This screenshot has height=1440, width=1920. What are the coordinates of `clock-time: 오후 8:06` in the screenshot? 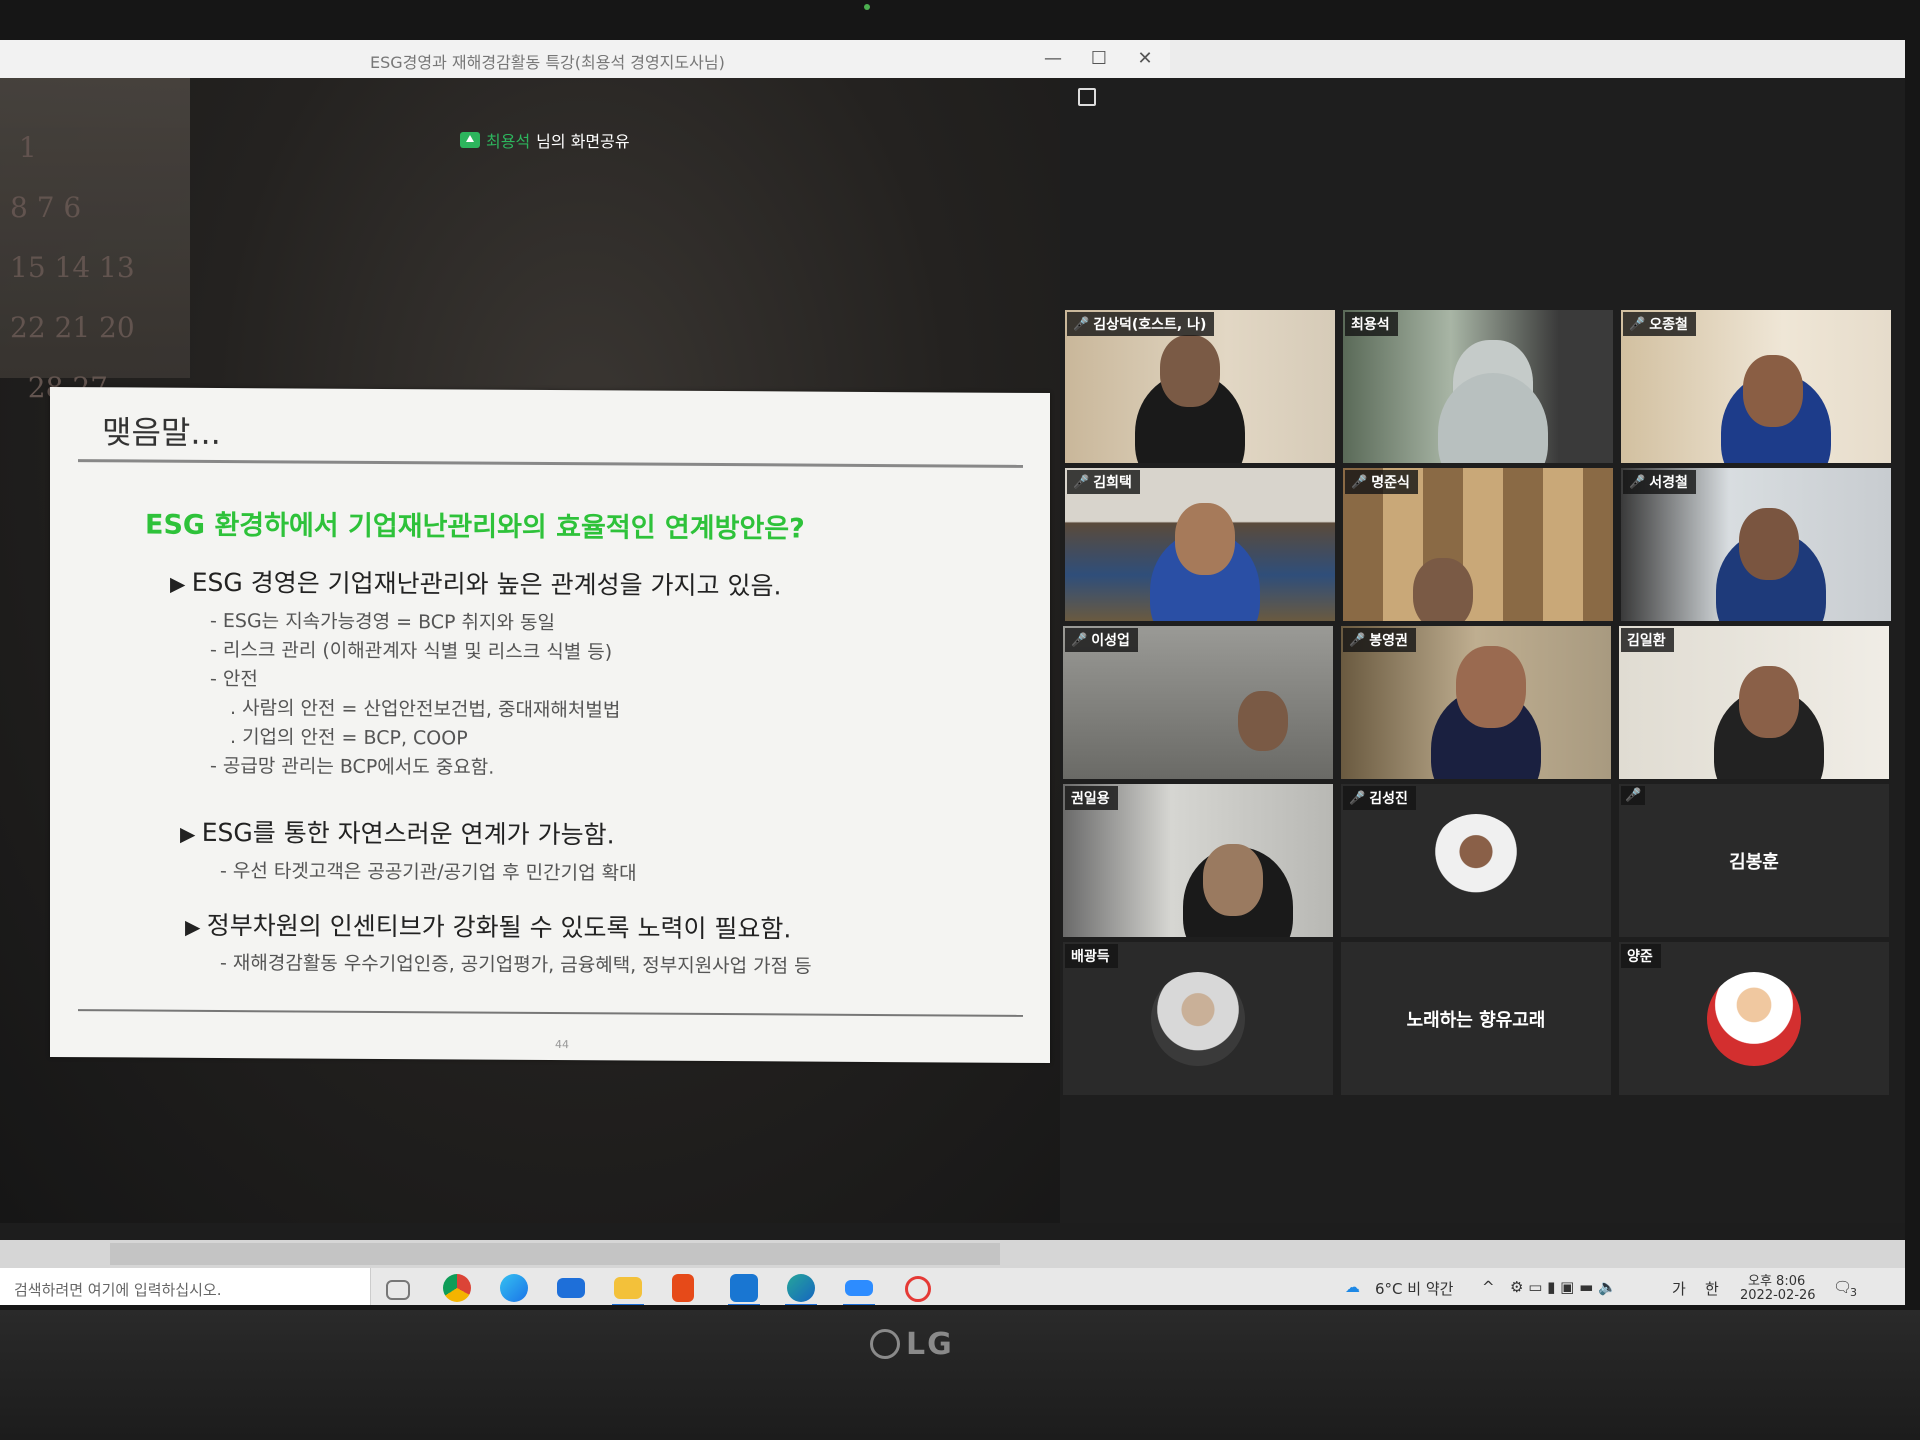 It's located at (1776, 1279).